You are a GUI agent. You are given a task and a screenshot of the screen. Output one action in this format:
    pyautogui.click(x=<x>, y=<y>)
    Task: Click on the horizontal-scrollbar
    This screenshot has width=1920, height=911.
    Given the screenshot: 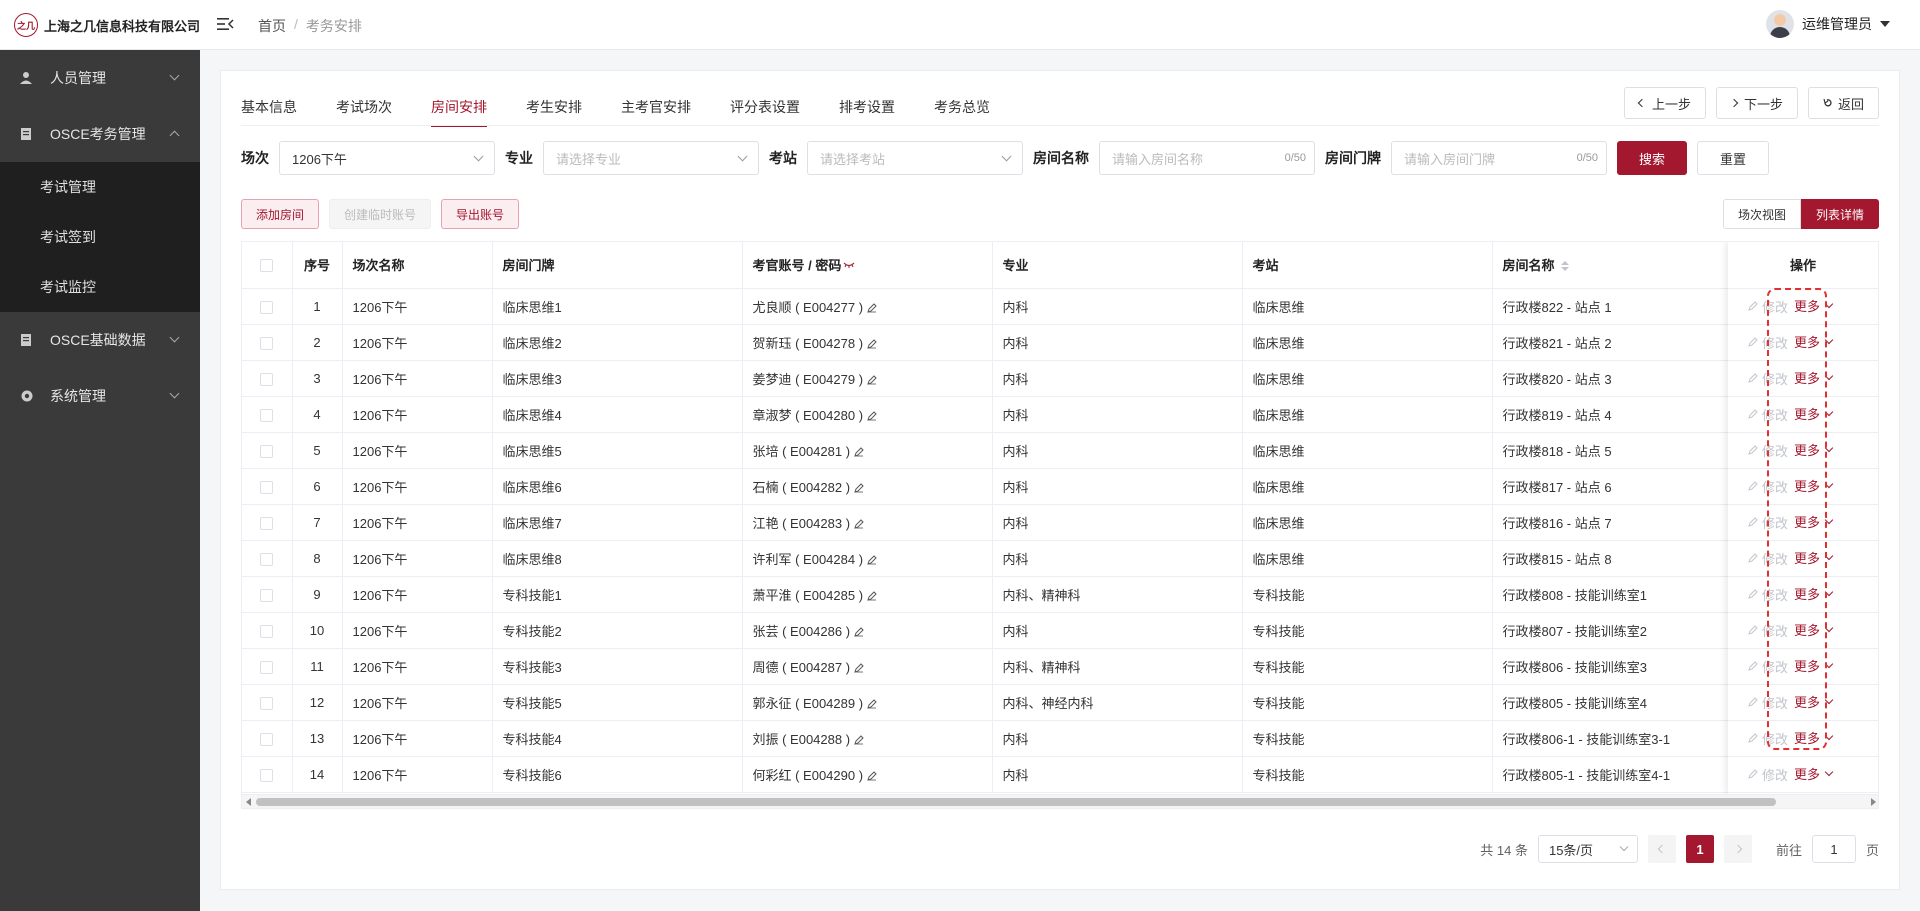 What is the action you would take?
    pyautogui.click(x=1060, y=801)
    